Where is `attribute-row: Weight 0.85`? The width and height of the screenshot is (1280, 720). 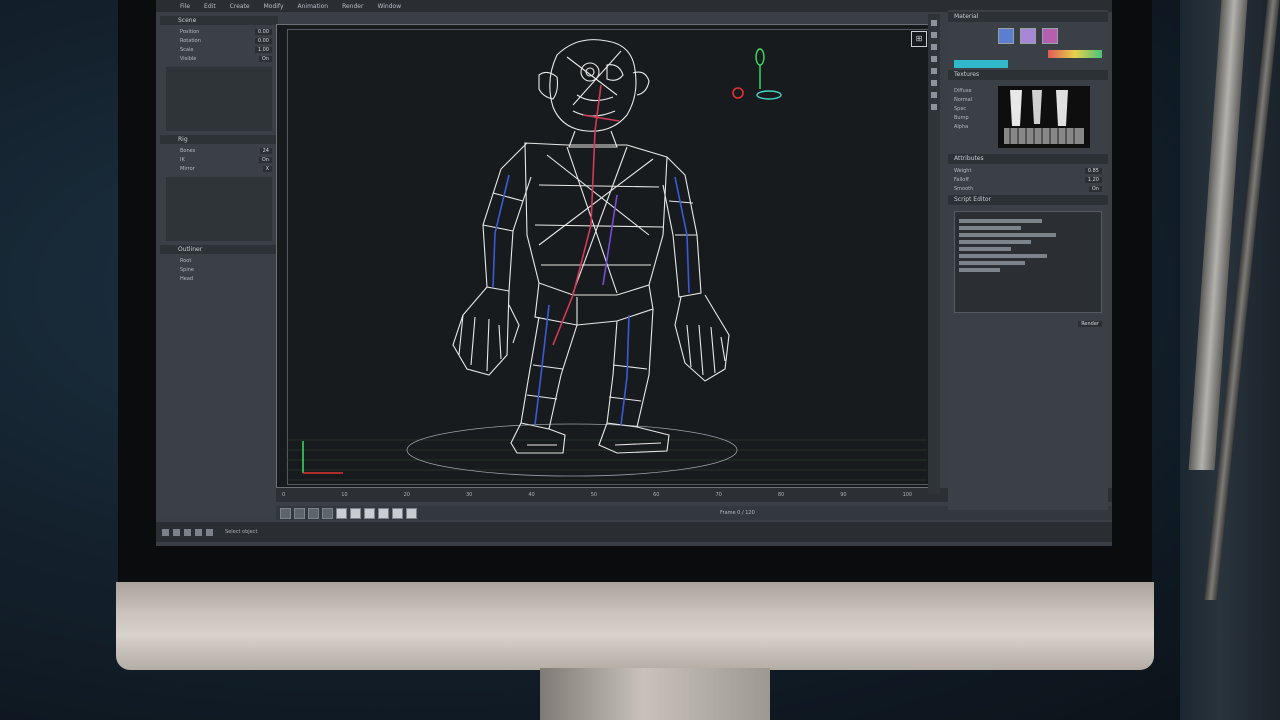 attribute-row: Weight 0.85 is located at coordinates (1028, 170).